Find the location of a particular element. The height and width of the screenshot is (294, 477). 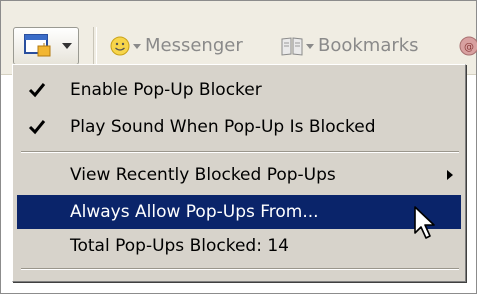

popup-blocker-button is located at coordinates (46, 46).